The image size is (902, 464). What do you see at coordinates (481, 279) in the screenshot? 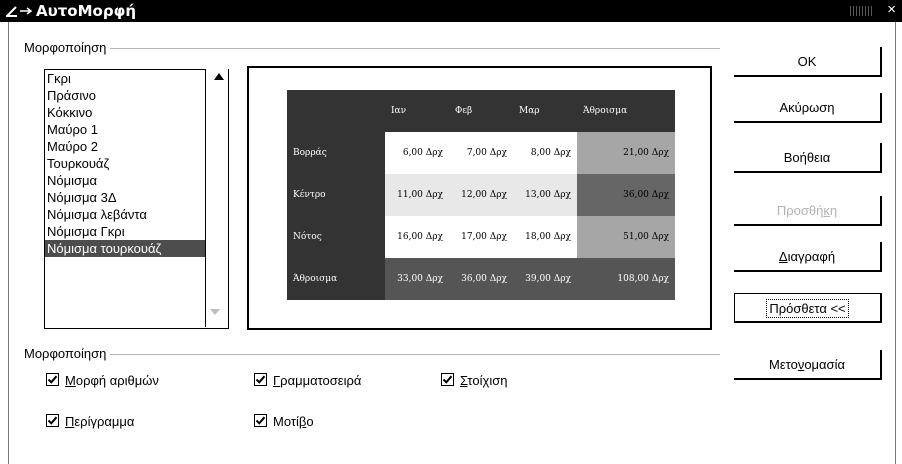
I see `preview-cell: 36,00 Δρχ` at bounding box center [481, 279].